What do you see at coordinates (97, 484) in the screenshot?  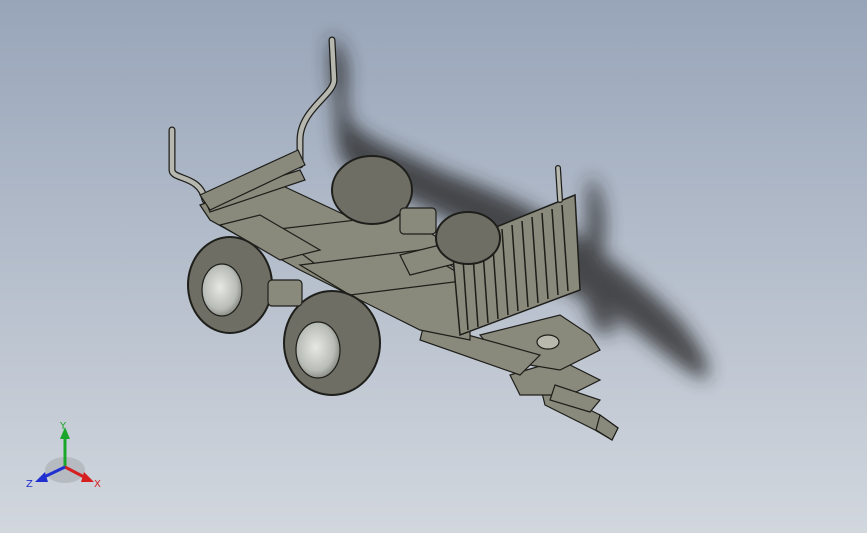 I see `x-axis-label: X` at bounding box center [97, 484].